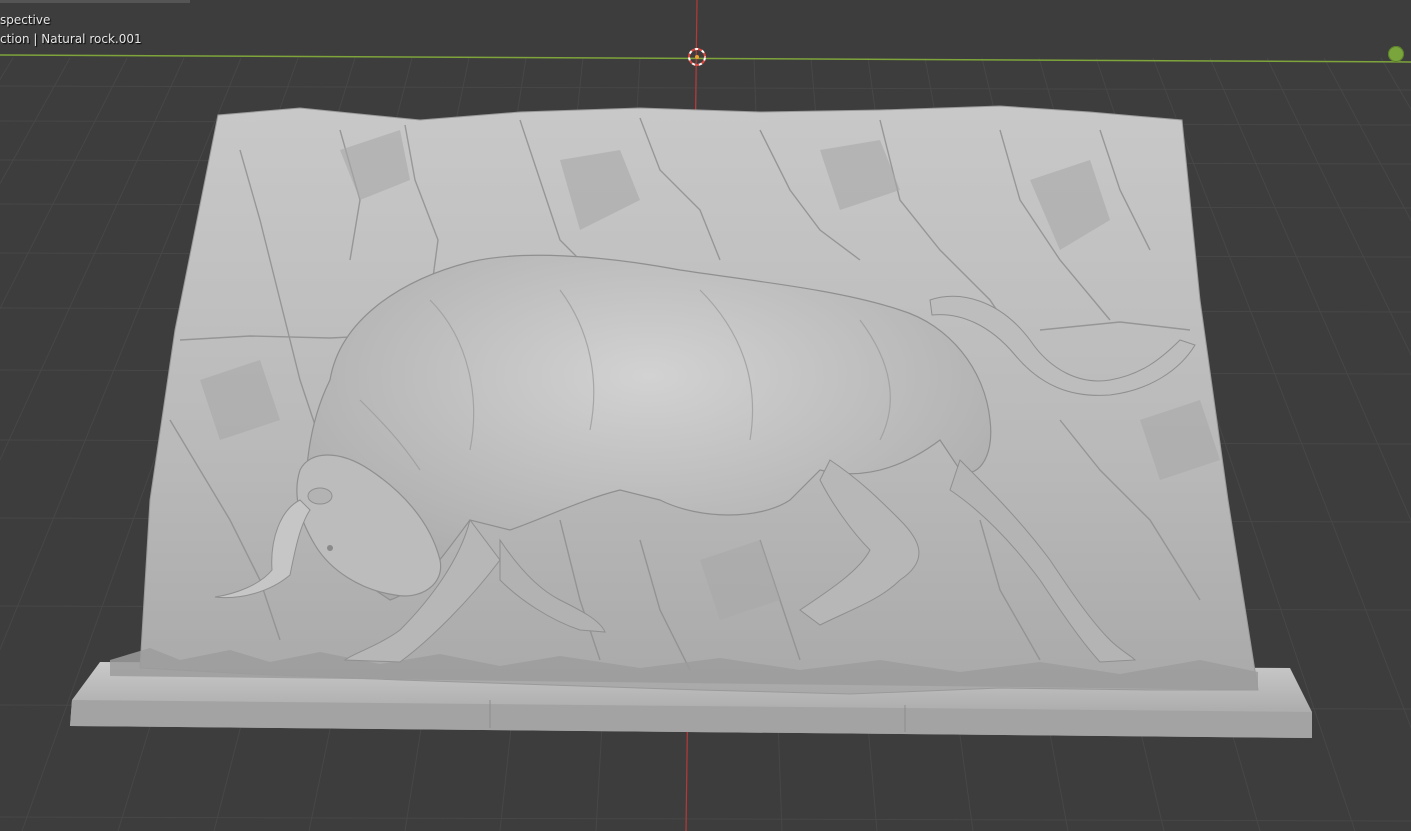 This screenshot has width=1411, height=831. I want to click on 3d-cursor-icon, so click(697, 57).